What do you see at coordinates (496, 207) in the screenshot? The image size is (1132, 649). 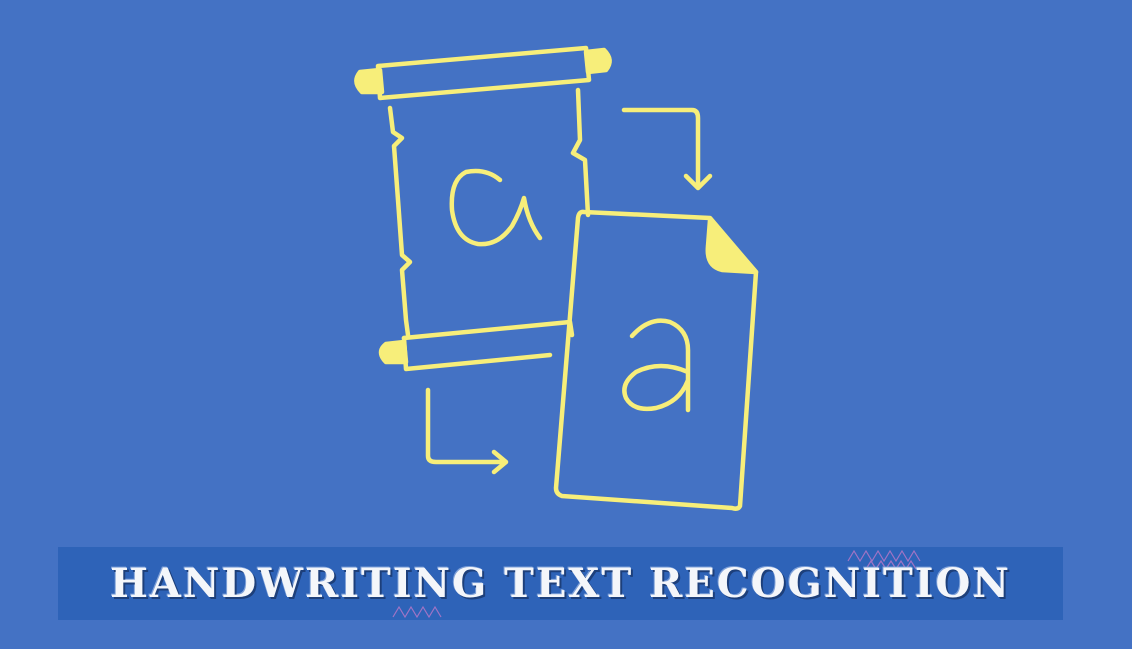 I see `scroll-glyph-icon` at bounding box center [496, 207].